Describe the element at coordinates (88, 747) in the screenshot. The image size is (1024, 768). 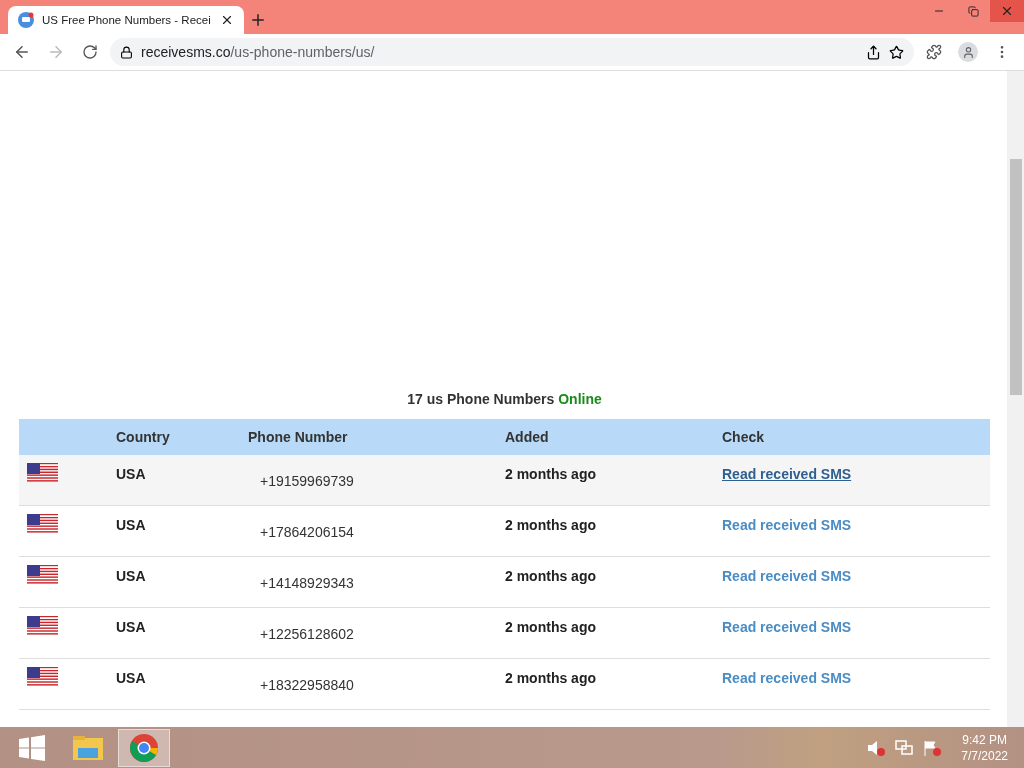
I see `folder-icon` at that location.